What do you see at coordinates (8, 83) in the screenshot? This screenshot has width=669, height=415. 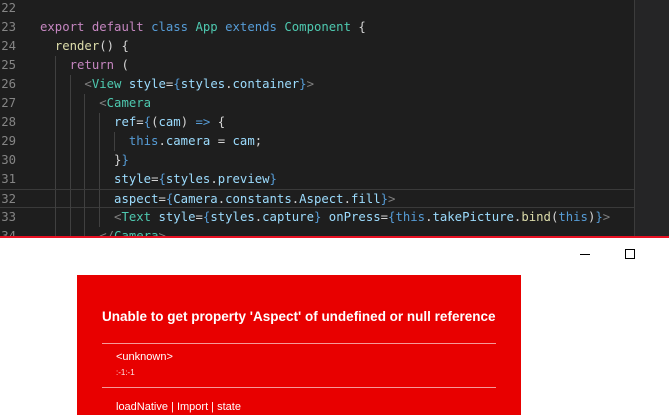 I see `line-number: 26` at bounding box center [8, 83].